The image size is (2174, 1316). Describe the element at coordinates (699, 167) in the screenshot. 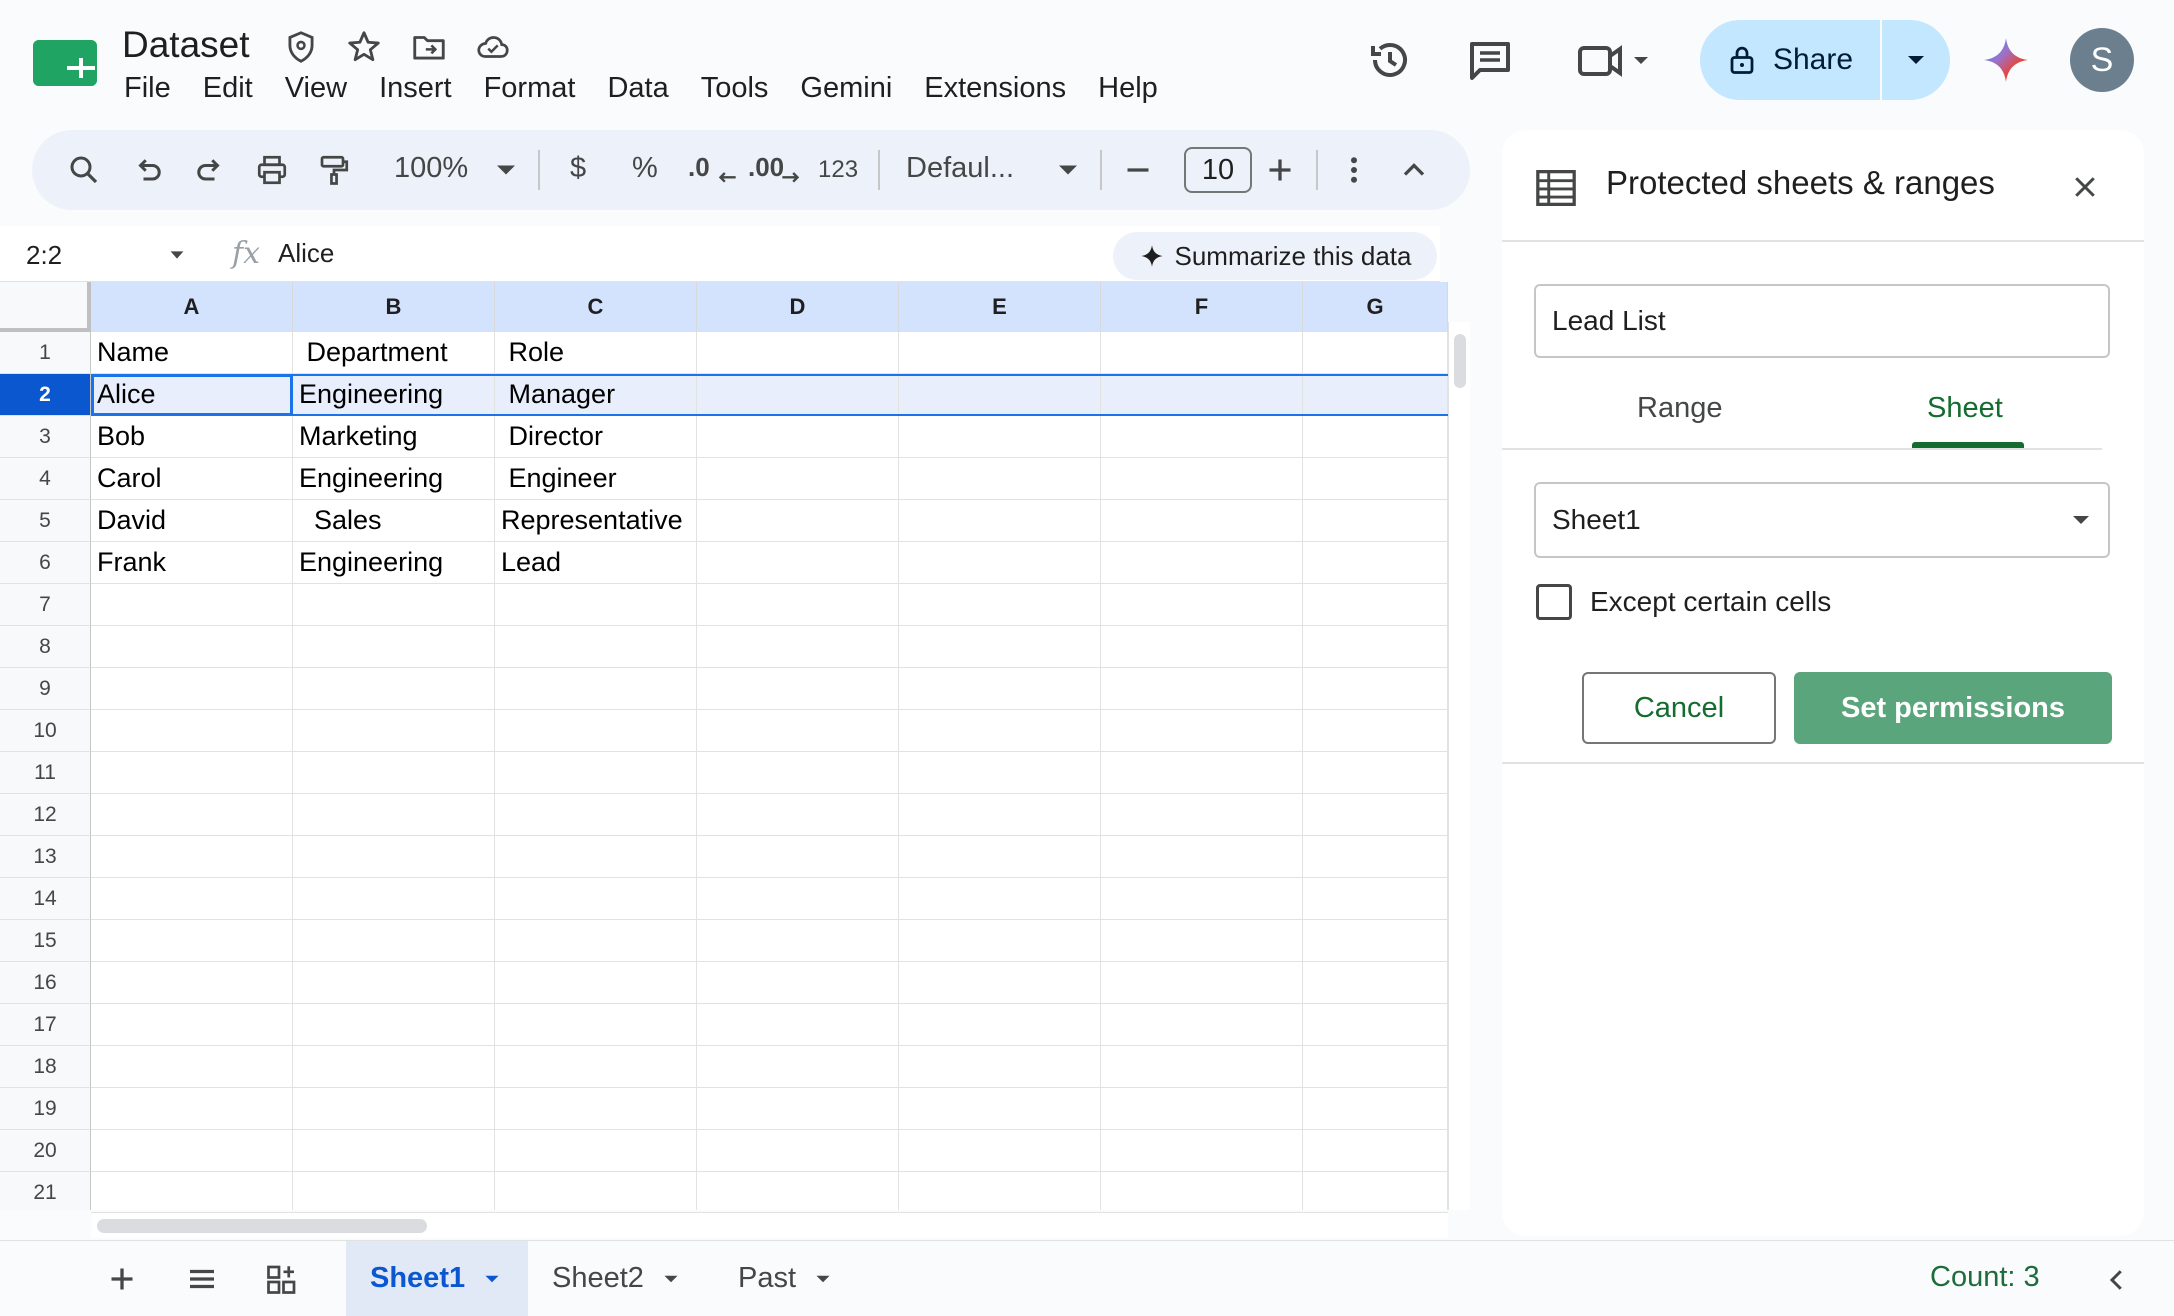

I see `decrease-decimal-button: .0` at that location.